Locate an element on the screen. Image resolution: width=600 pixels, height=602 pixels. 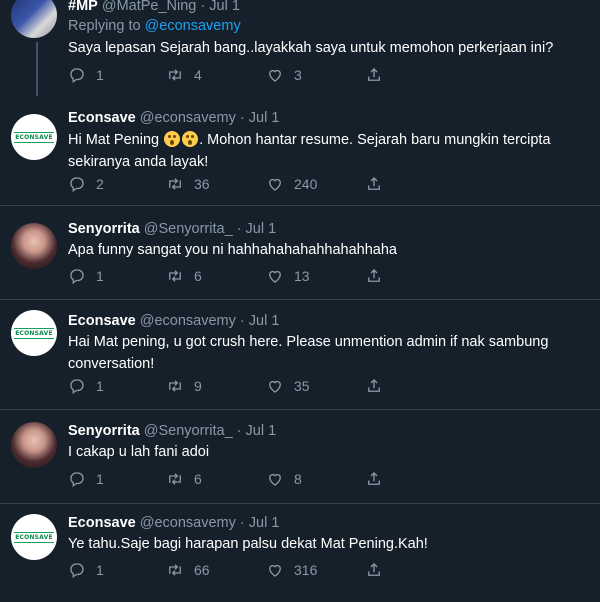
tweet-header: Senyorrita @Senyorrita_ · Jul 1 is located at coordinates (172, 431).